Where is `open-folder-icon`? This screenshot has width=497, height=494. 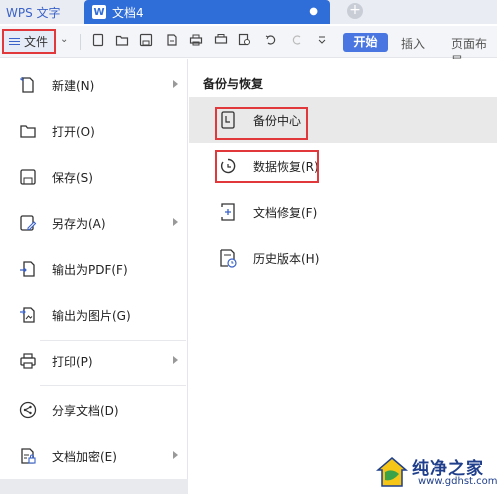
open-folder-icon is located at coordinates (122, 41).